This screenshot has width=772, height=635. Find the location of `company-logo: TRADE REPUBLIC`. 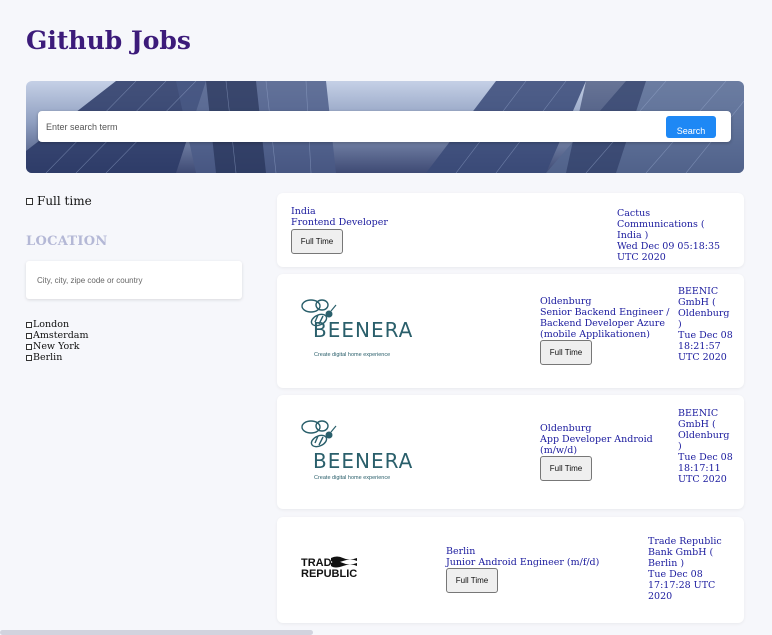

company-logo: TRADE REPUBLIC is located at coordinates (329, 569).